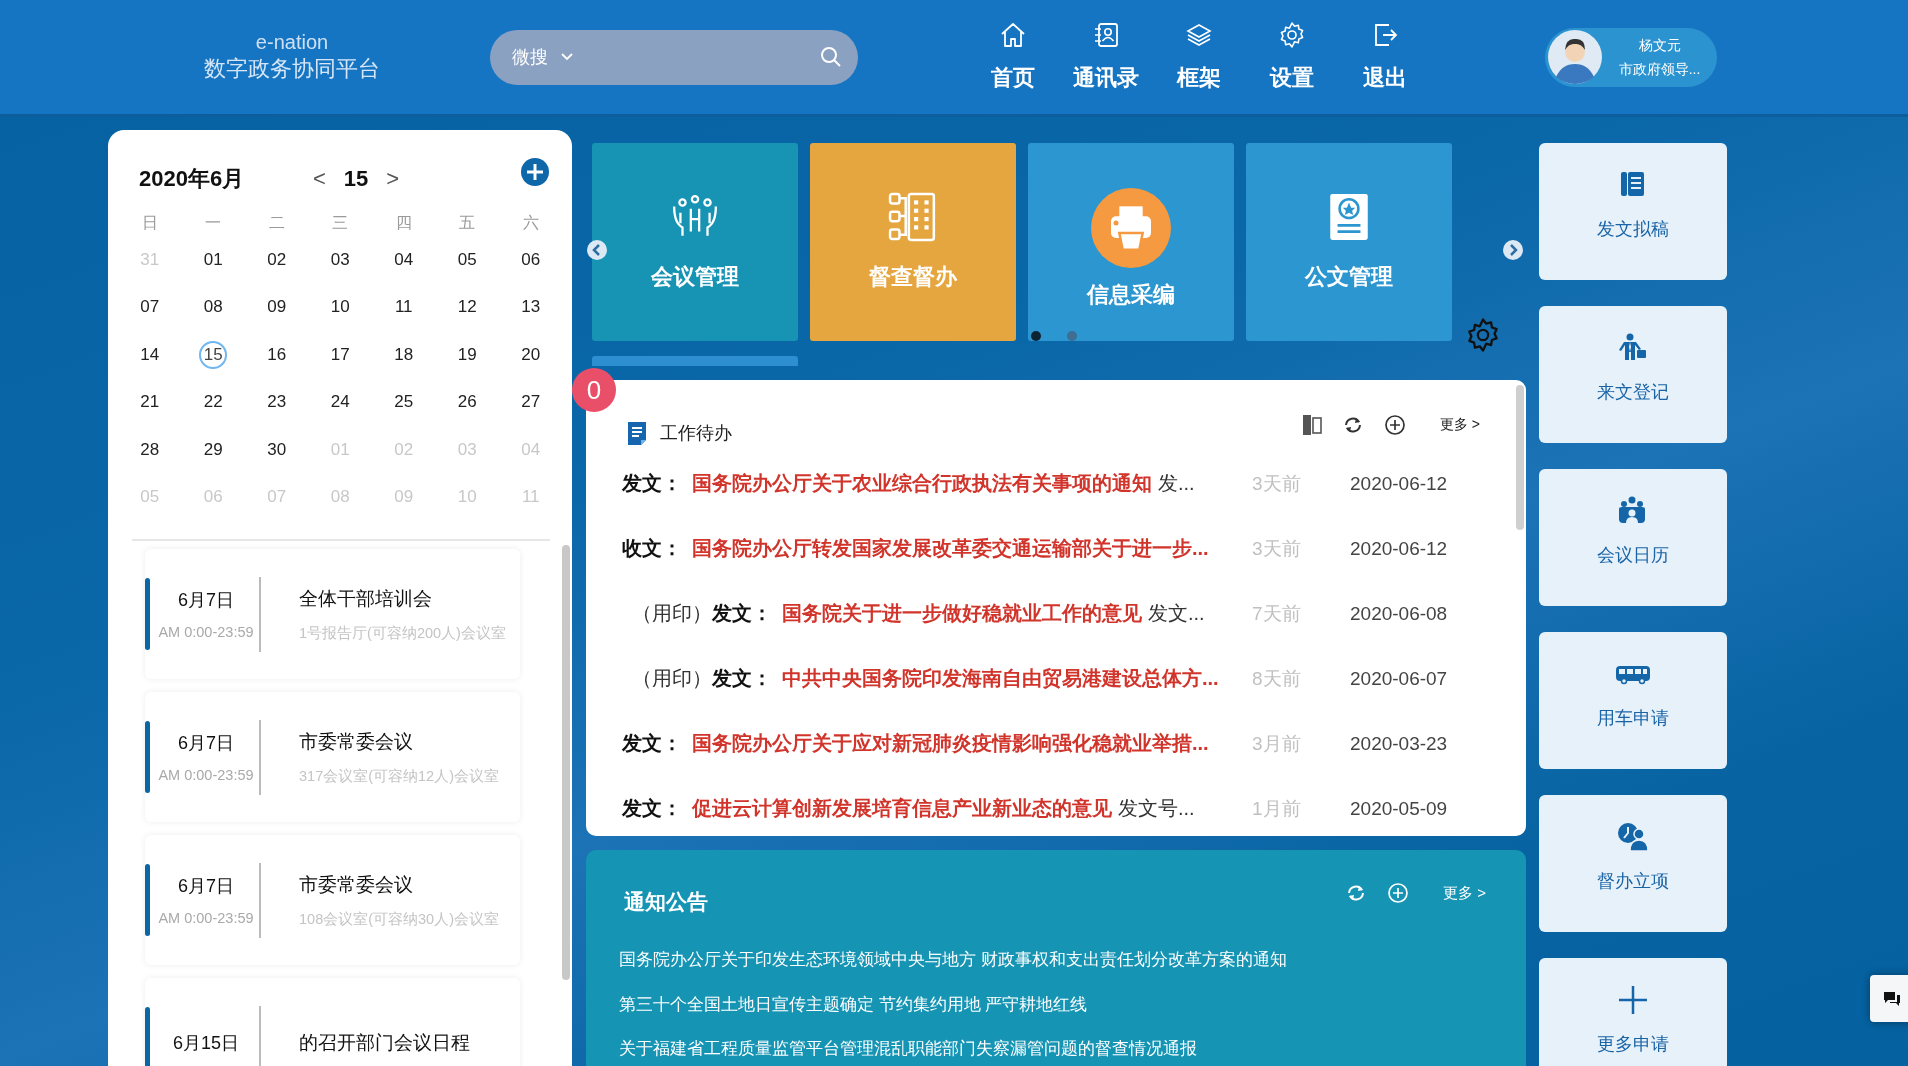  What do you see at coordinates (340, 259) in the screenshot?
I see `calendar-day: 03` at bounding box center [340, 259].